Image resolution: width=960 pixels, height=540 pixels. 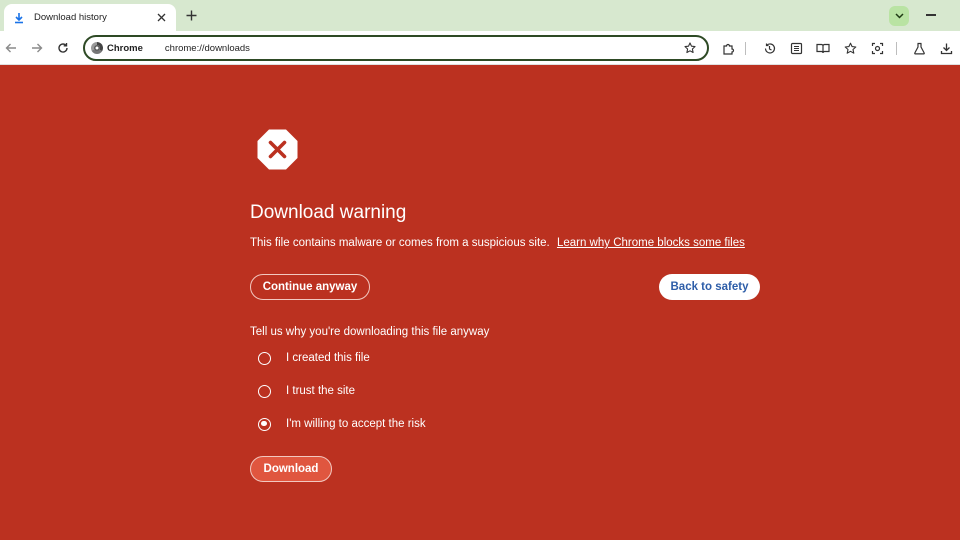 I want to click on reading-mode-button, so click(x=796, y=48).